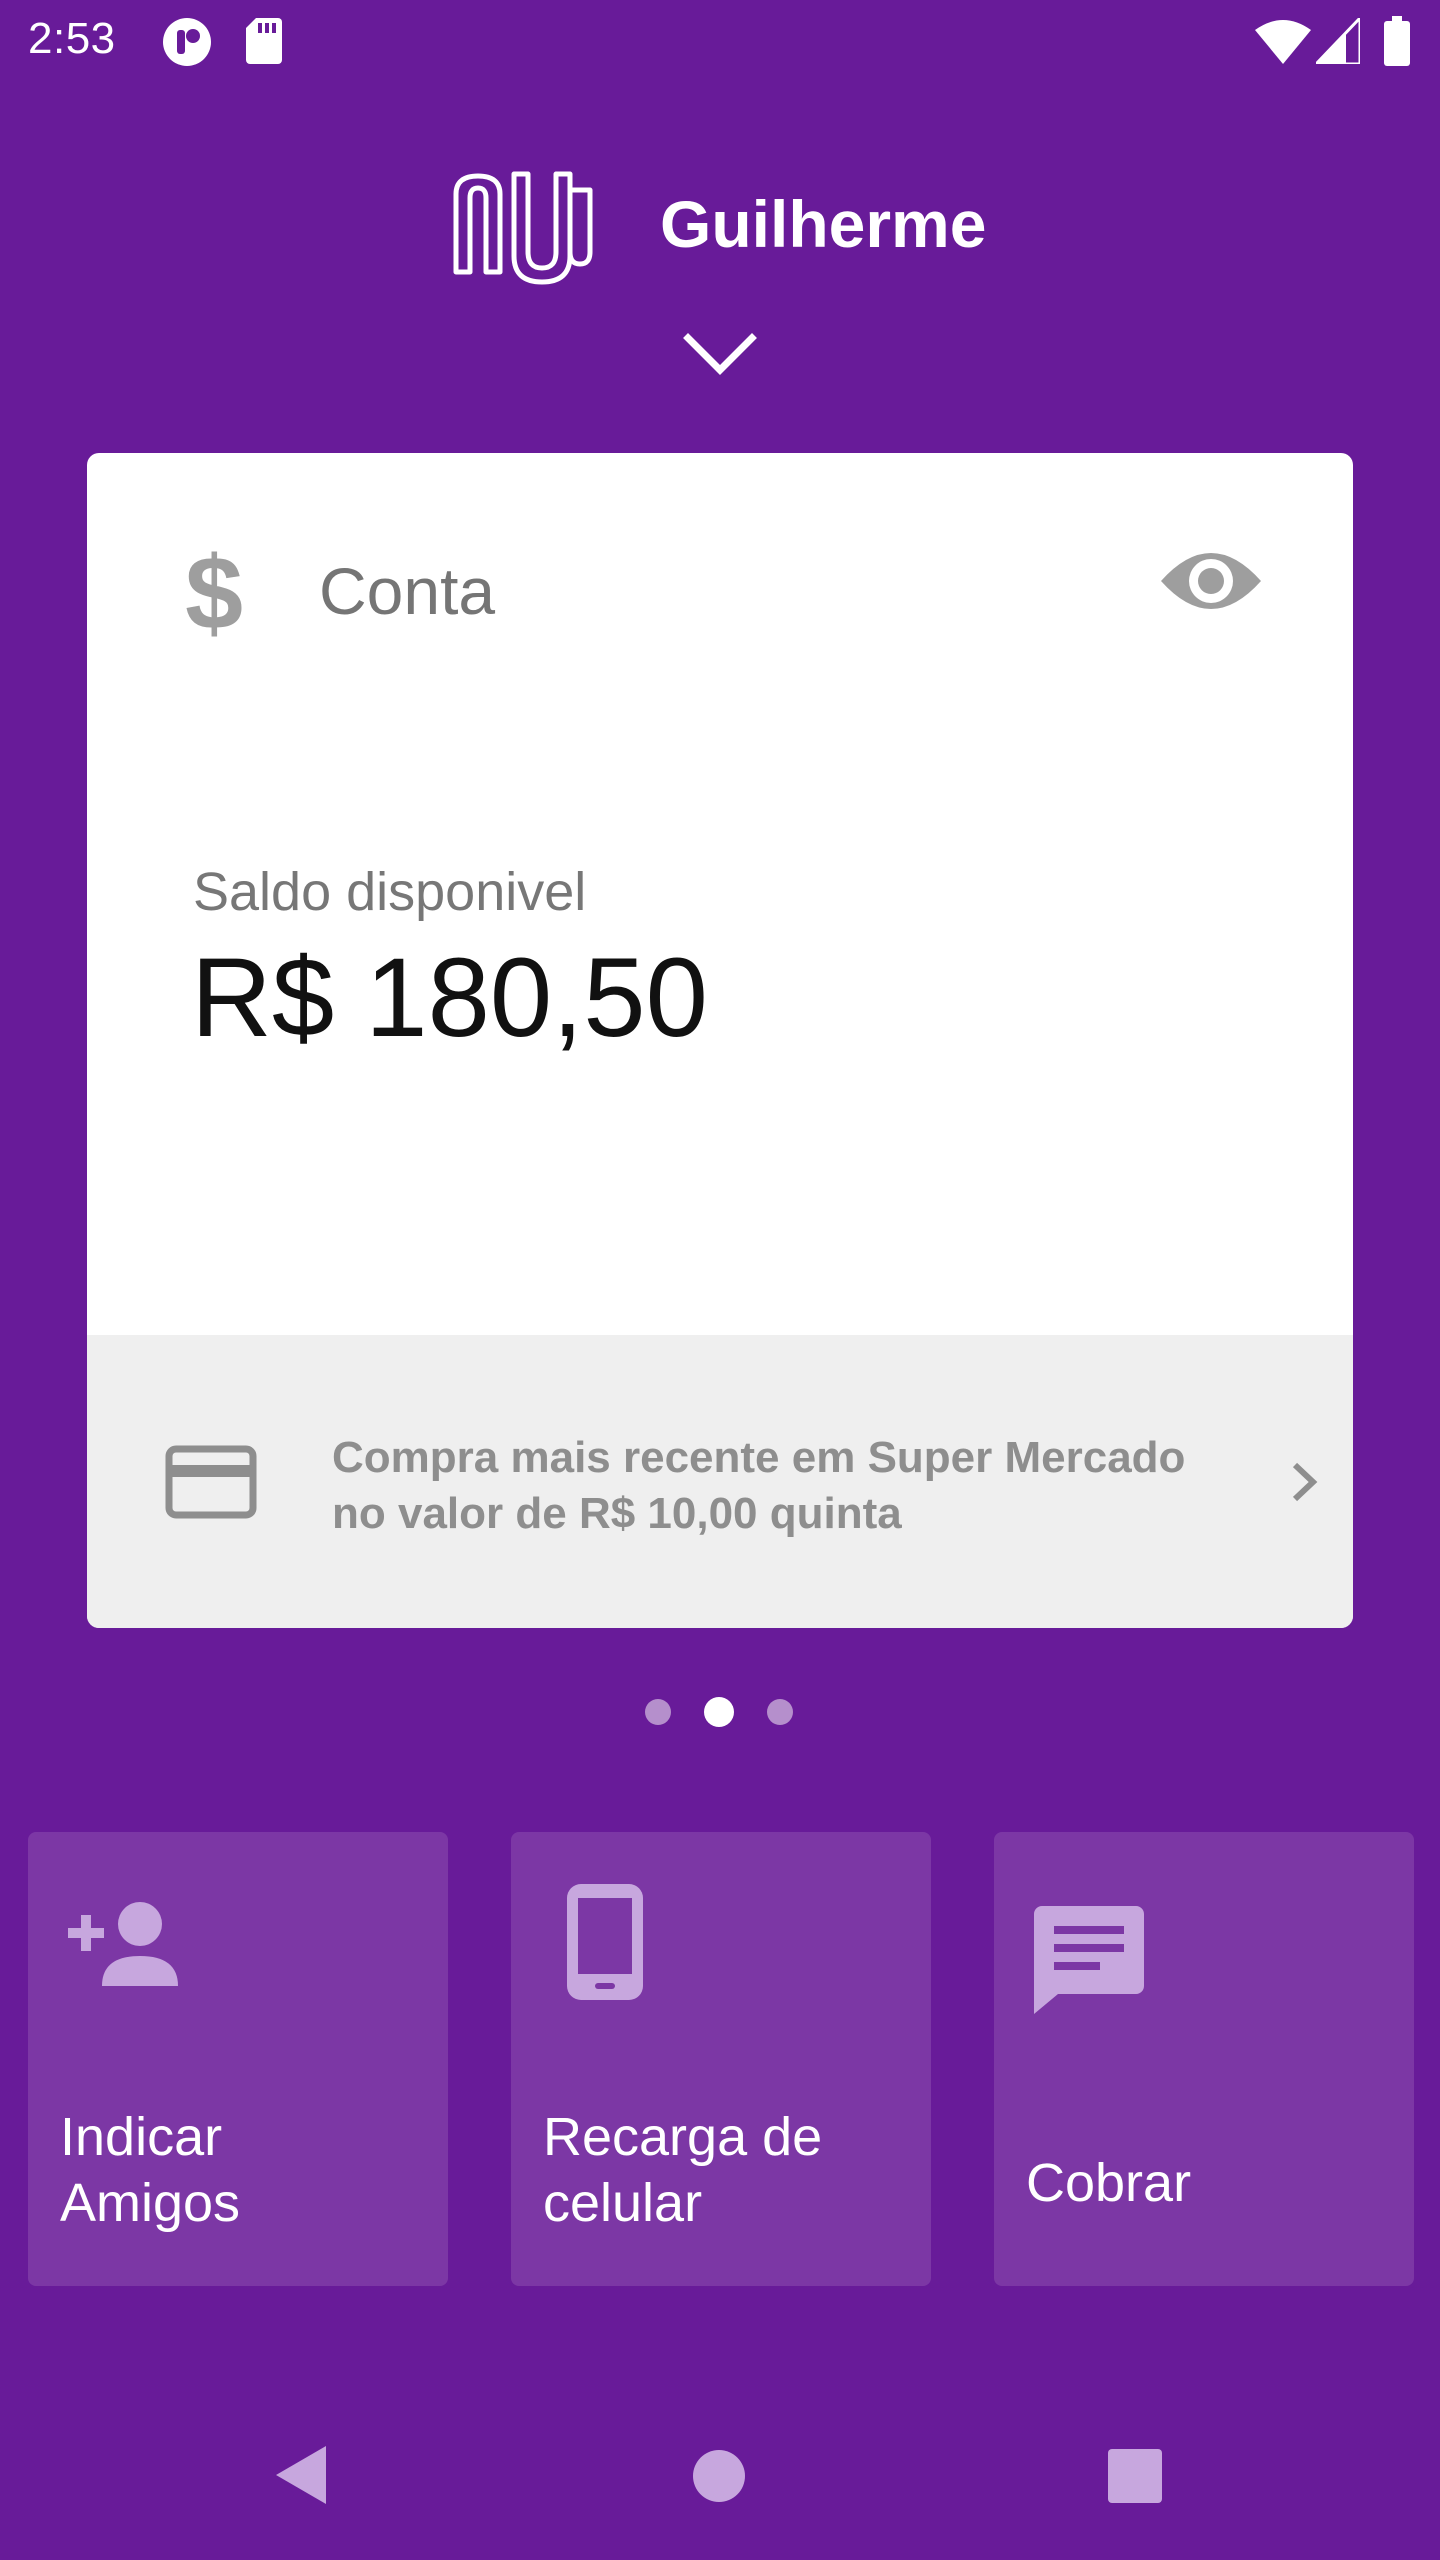  What do you see at coordinates (1204, 2059) in the screenshot?
I see `shortcut-cobrar: Cobrar` at bounding box center [1204, 2059].